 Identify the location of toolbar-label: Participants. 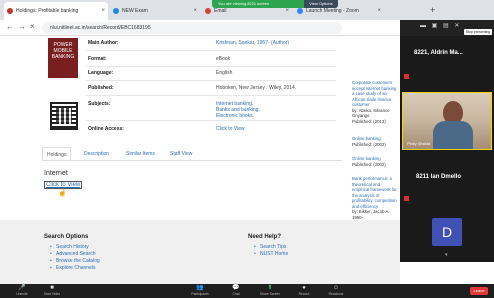
(200, 294).